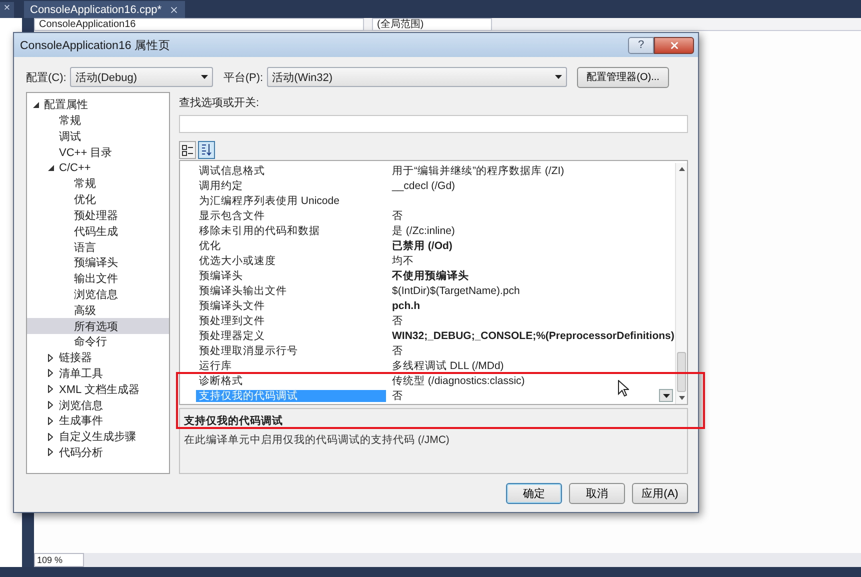 The image size is (861, 577). I want to click on dialog-title: ConsoleApplication16 属性页, so click(96, 45).